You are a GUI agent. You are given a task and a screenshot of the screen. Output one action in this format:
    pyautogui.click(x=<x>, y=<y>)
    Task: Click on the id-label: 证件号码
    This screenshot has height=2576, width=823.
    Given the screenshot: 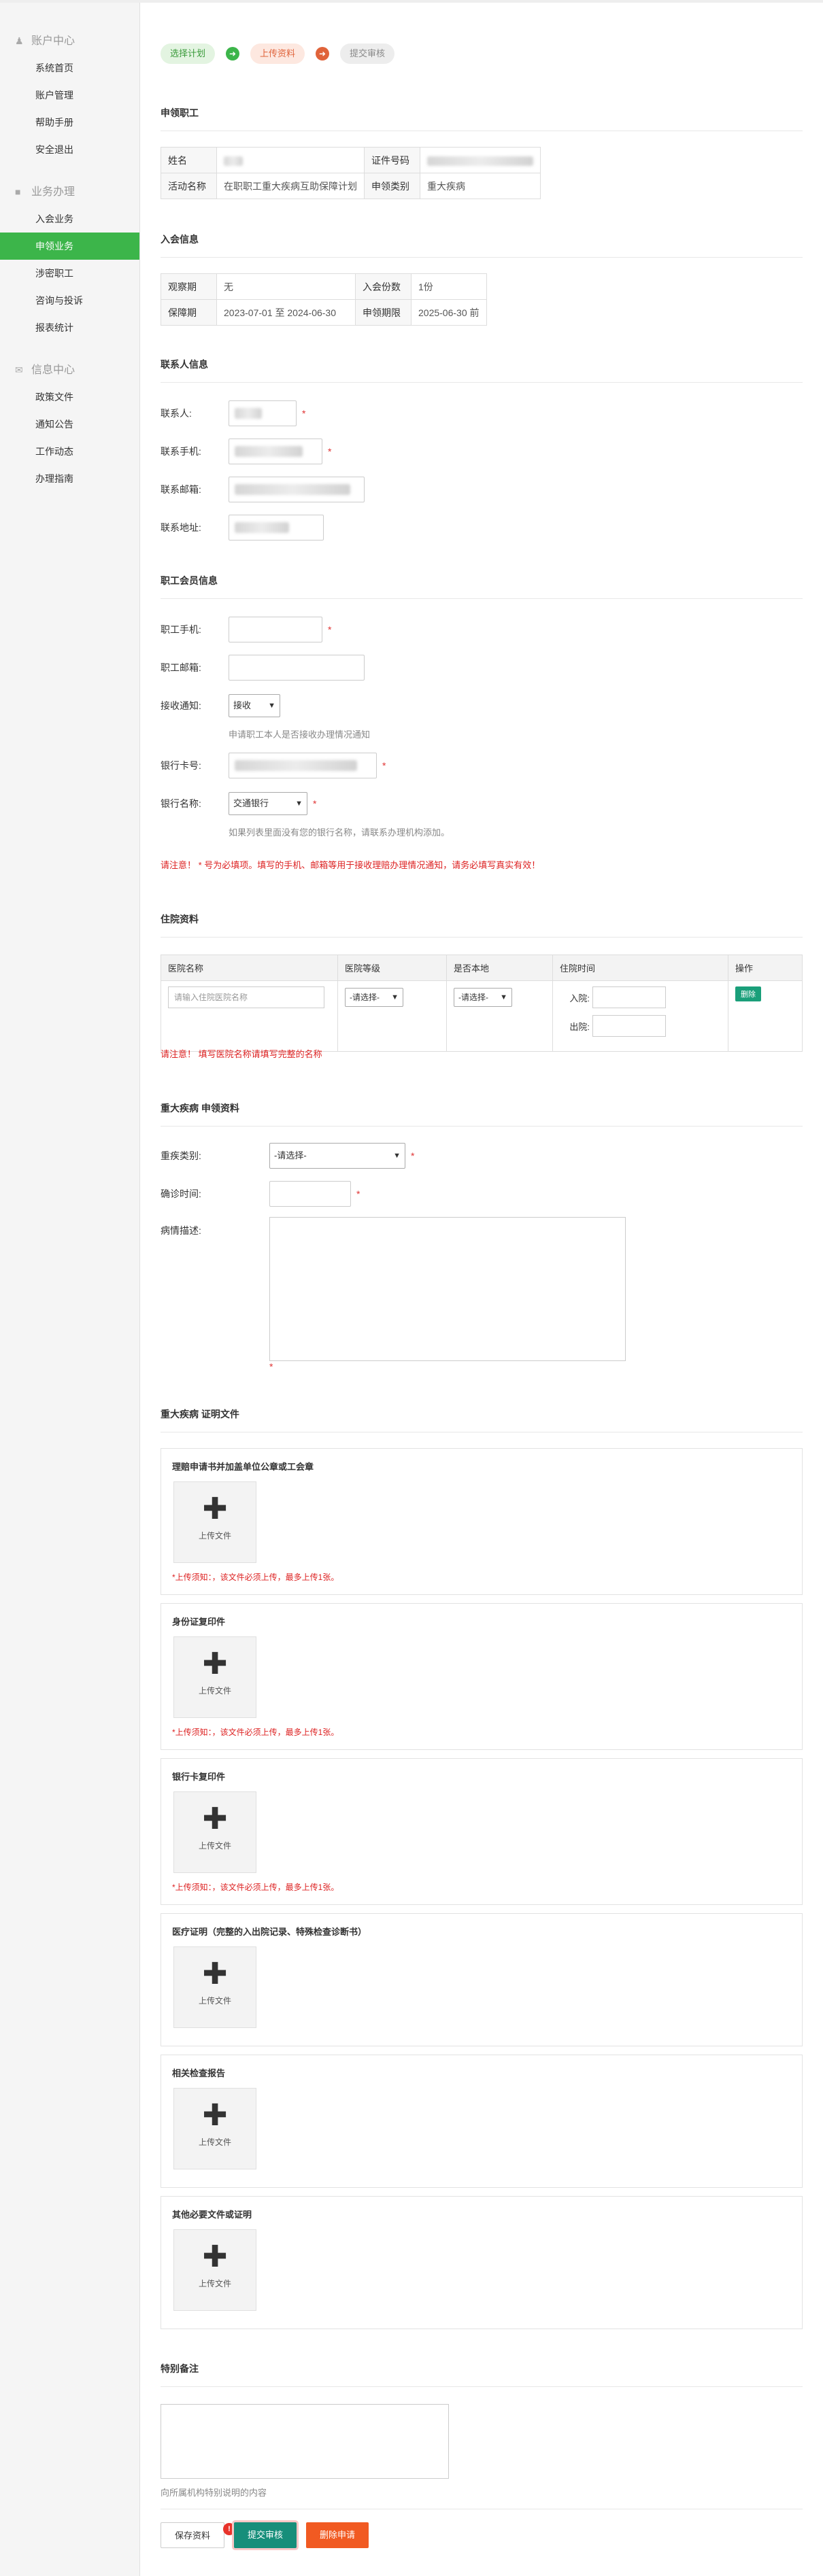 What is the action you would take?
    pyautogui.click(x=392, y=160)
    